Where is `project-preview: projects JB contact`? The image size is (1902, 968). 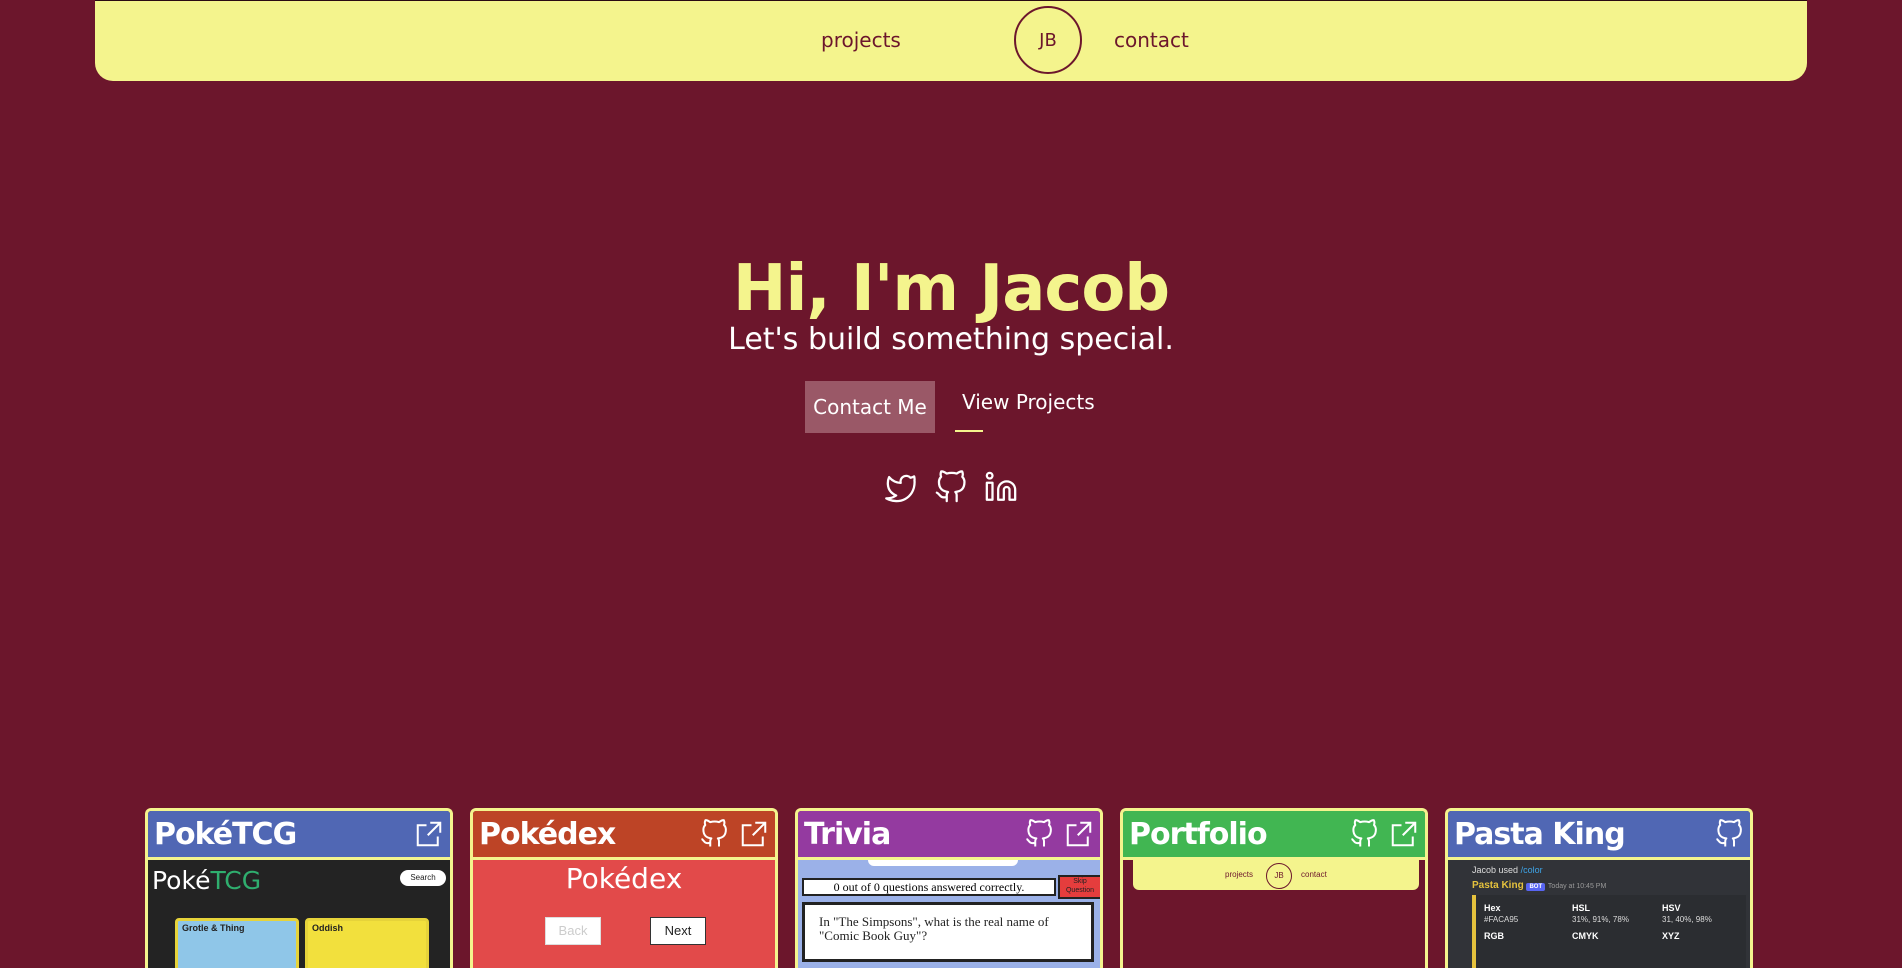
project-preview: projects JB contact is located at coordinates (1274, 914).